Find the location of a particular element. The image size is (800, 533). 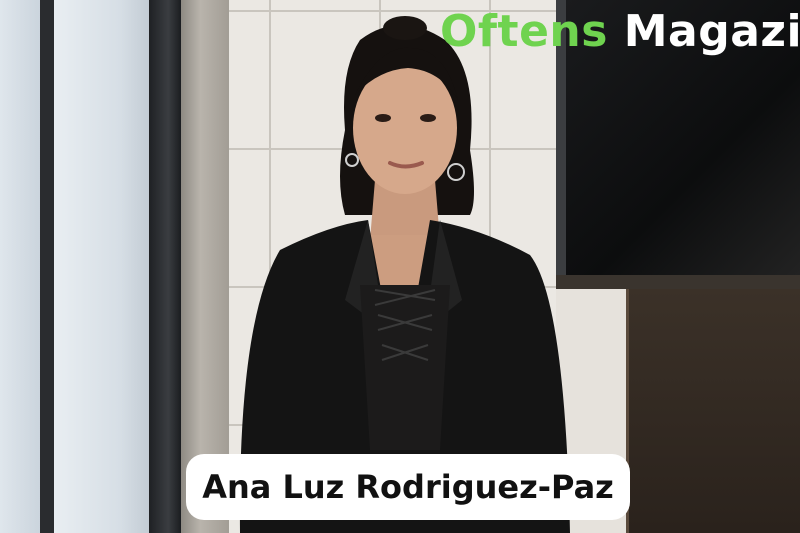

watermark-part-green: Oftens is located at coordinates (524, 31).